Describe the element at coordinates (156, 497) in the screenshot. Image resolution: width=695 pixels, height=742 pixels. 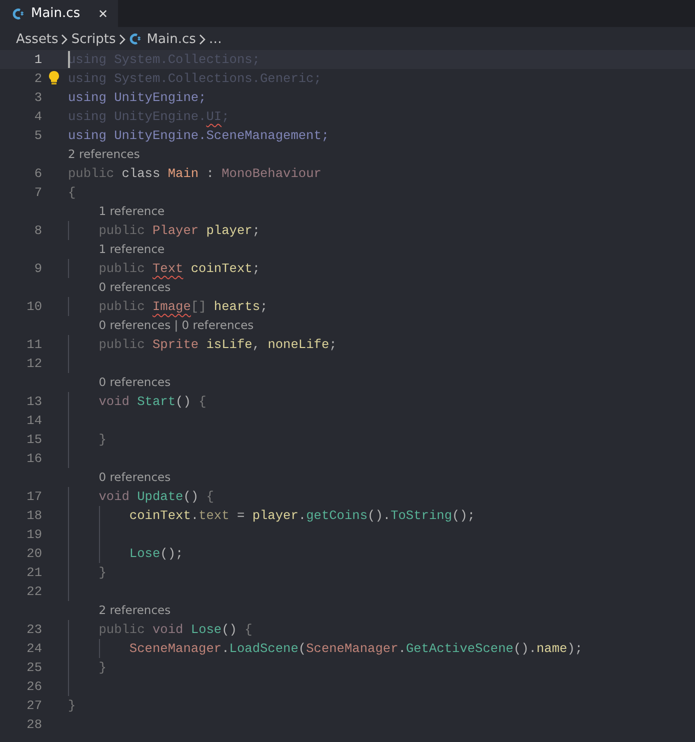
I see `code-line: void Update() {` at that location.